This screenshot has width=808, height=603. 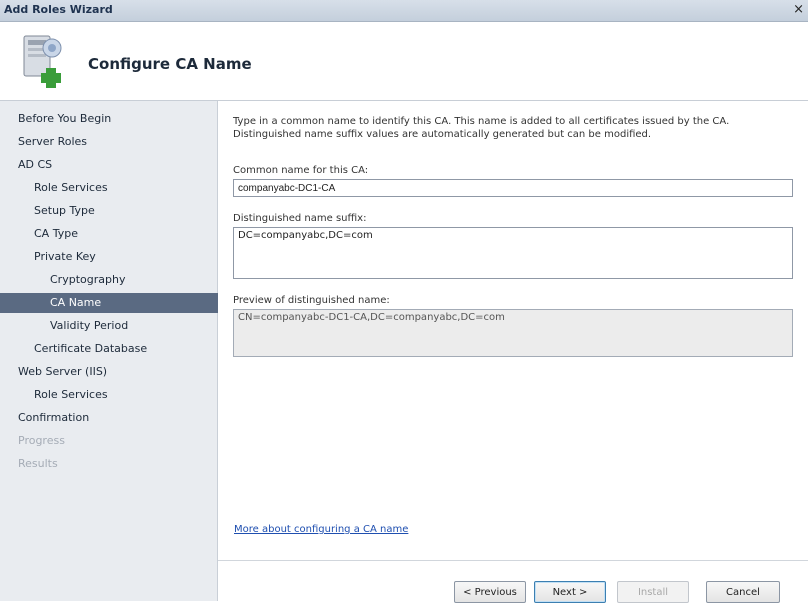 What do you see at coordinates (321, 529) in the screenshot?
I see `more-about-ca-name-link: More about configuring a CA name` at bounding box center [321, 529].